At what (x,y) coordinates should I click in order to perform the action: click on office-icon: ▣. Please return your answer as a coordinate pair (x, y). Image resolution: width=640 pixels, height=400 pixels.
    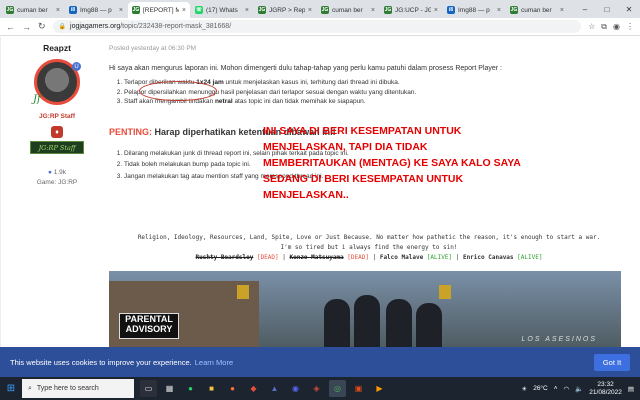
    Looking at the image, I should click on (358, 388).